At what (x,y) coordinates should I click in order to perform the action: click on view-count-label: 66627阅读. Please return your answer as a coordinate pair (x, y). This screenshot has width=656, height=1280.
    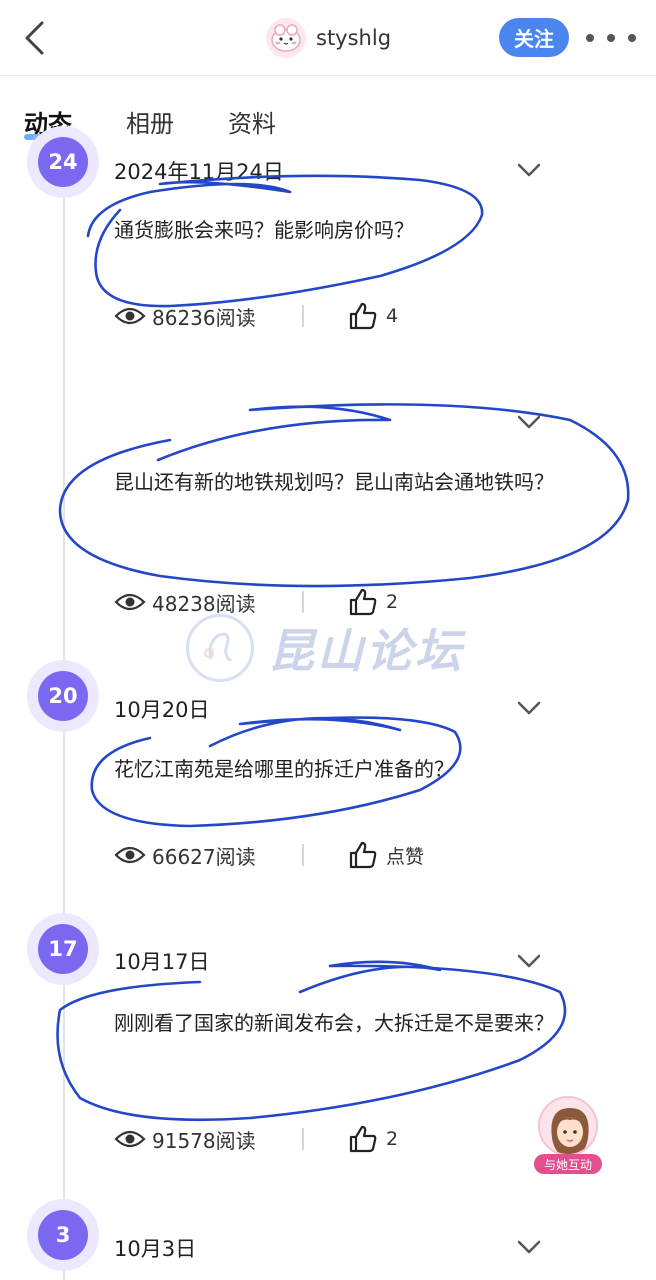
    Looking at the image, I should click on (204, 856).